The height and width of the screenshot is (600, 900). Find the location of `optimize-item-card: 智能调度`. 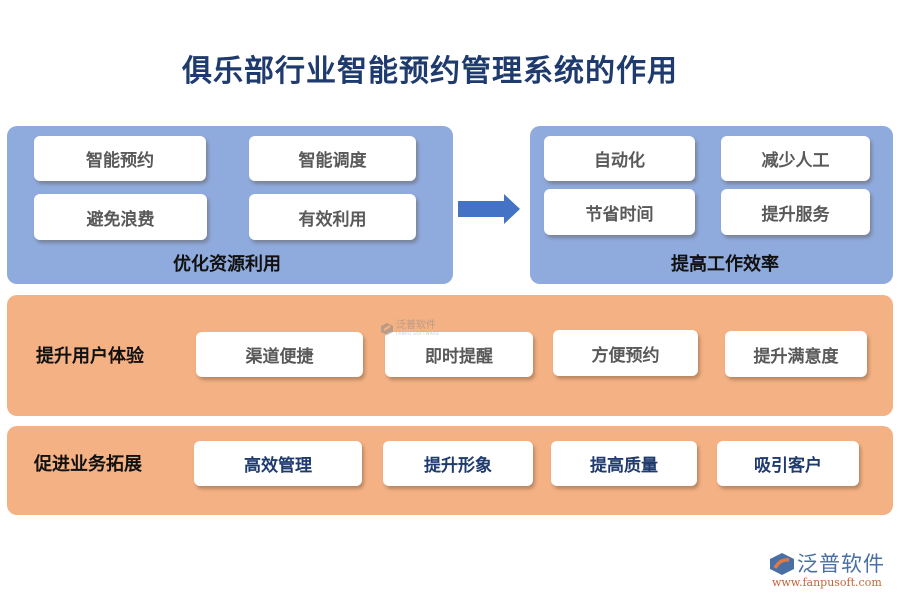

optimize-item-card: 智能调度 is located at coordinates (332, 158).